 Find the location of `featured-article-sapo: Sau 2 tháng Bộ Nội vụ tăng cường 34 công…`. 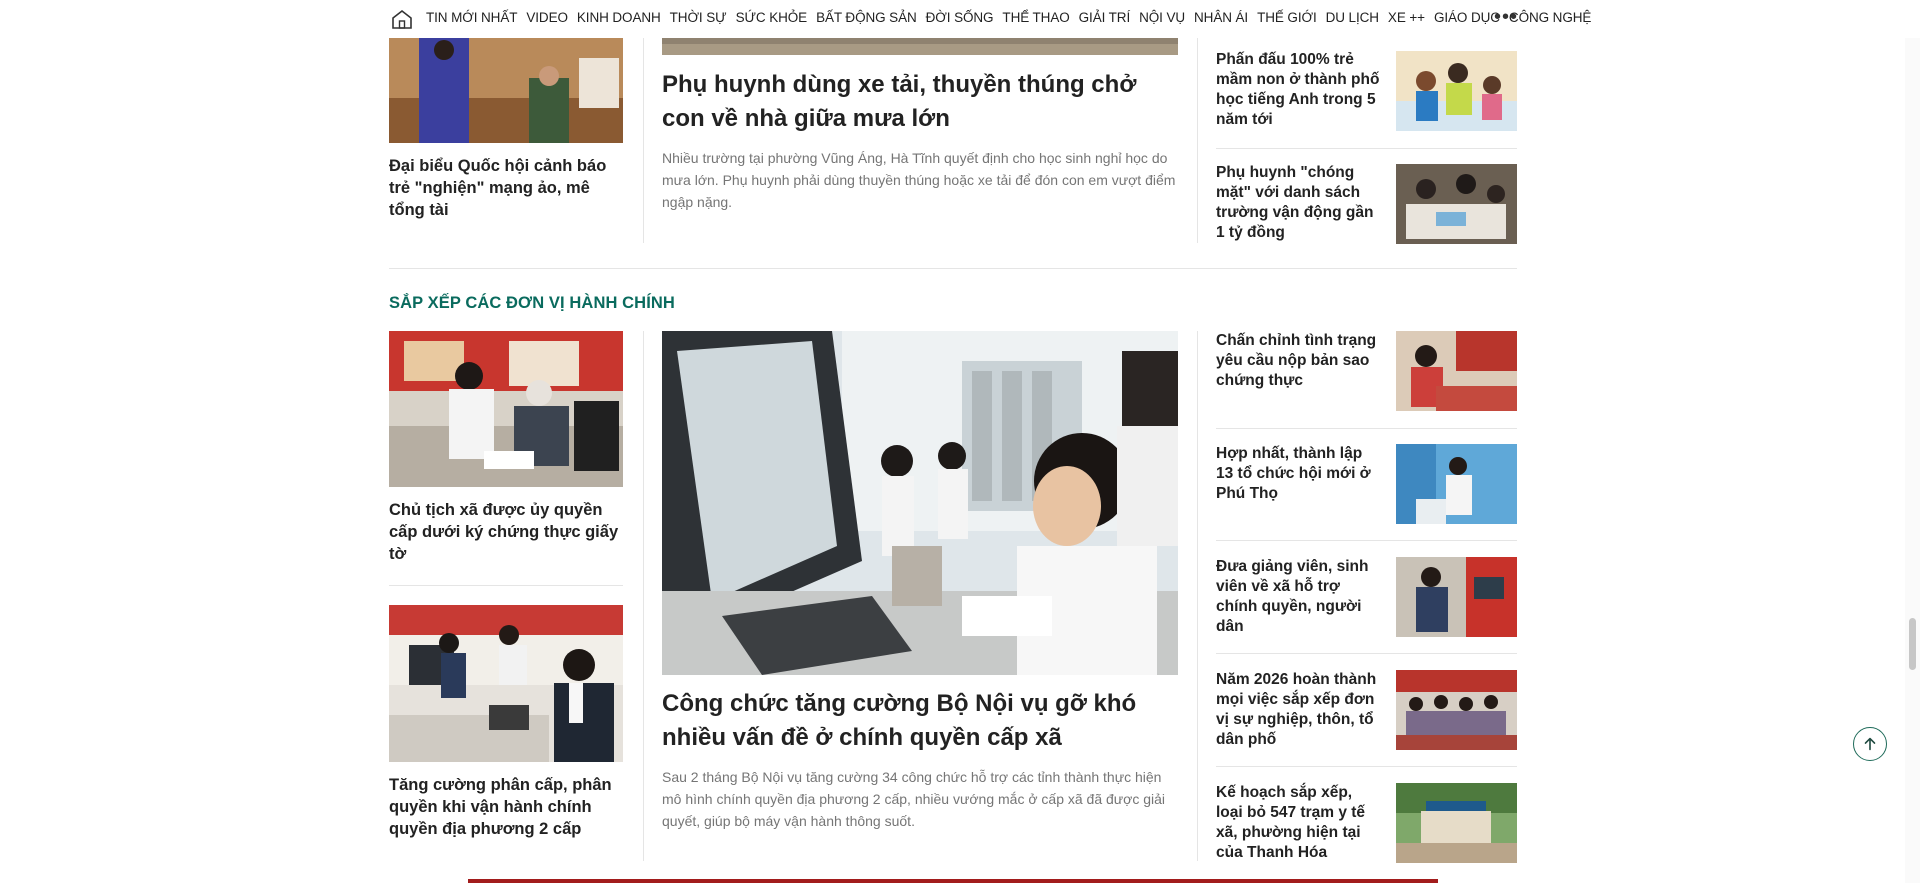

featured-article-sapo: Sau 2 tháng Bộ Nội vụ tăng cường 34 công… is located at coordinates (914, 799).